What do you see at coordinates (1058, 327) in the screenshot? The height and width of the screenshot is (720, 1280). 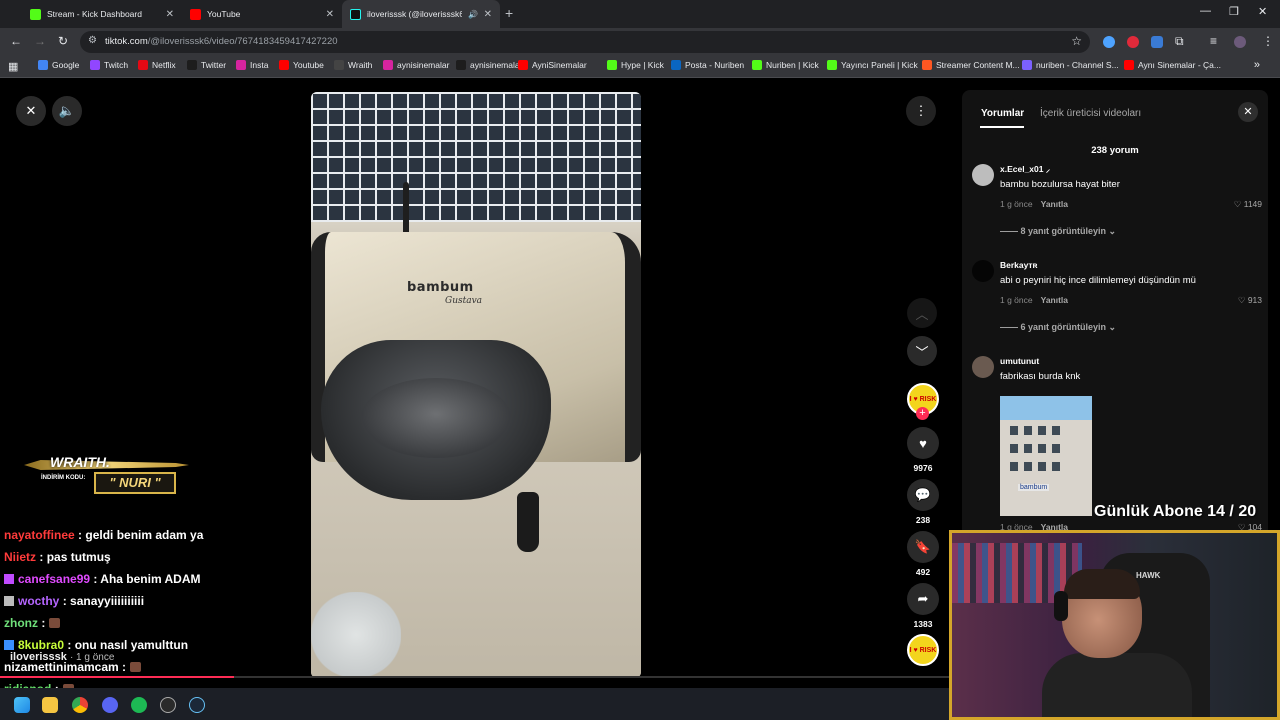 I see `view-replies-button: —— 6 yanıt görüntüleyin ⌄` at bounding box center [1058, 327].